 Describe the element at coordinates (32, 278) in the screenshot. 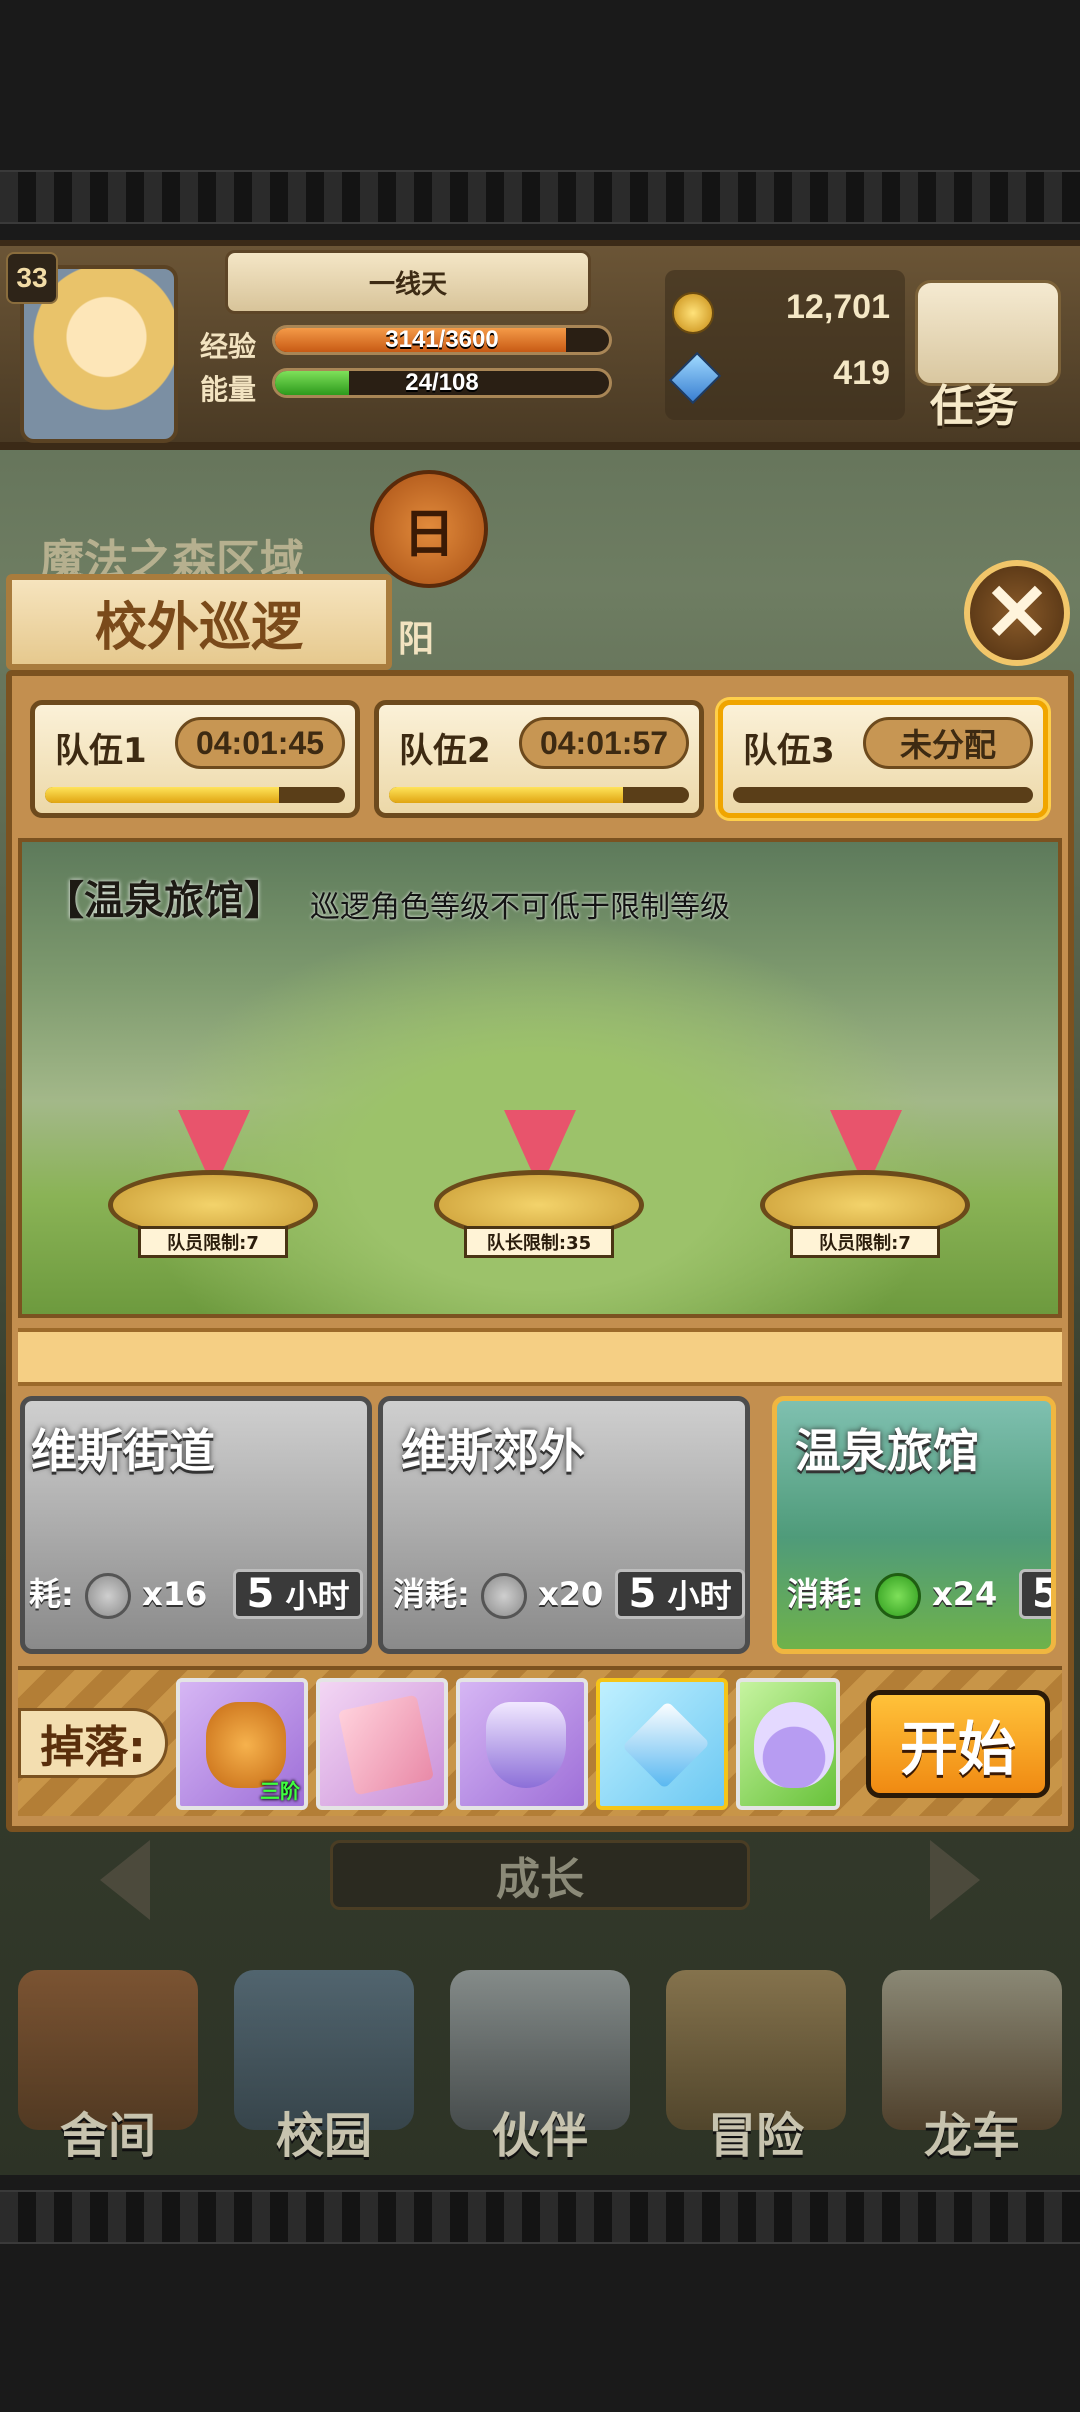

I see `level-badge: 33` at that location.